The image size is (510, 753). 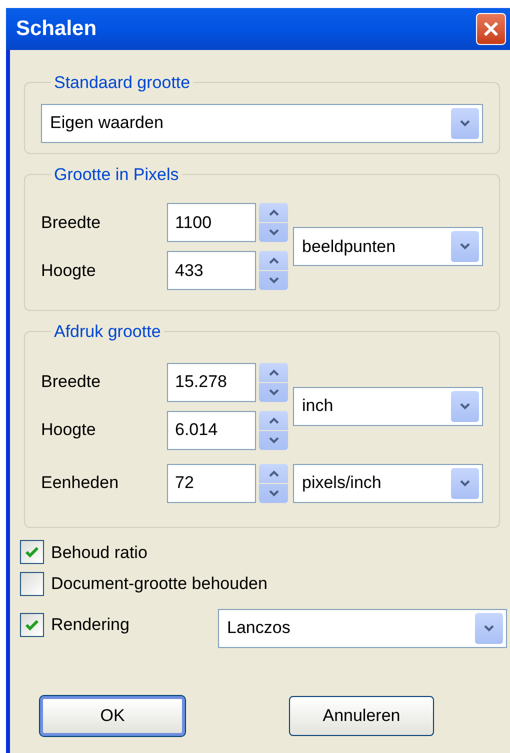 What do you see at coordinates (112, 716) in the screenshot?
I see `dialog-button: OK` at bounding box center [112, 716].